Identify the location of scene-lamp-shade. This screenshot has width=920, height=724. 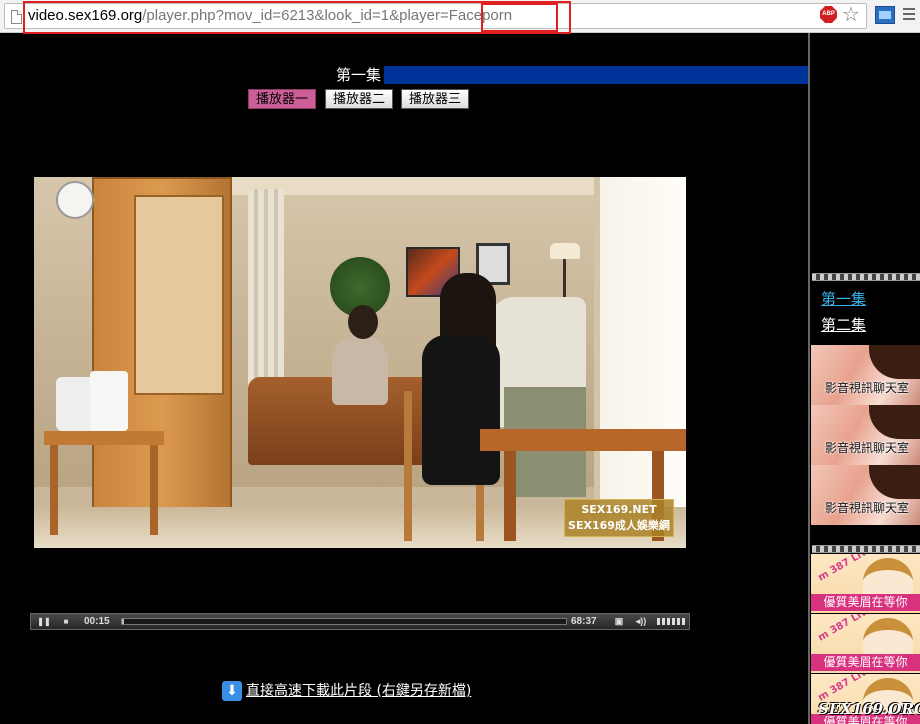
(565, 251).